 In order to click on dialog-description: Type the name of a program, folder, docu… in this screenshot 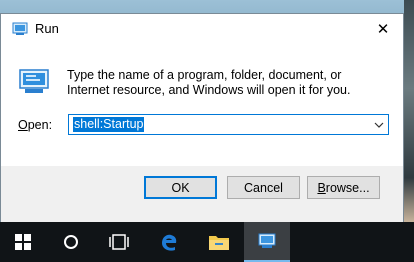, I will do `click(209, 82)`.